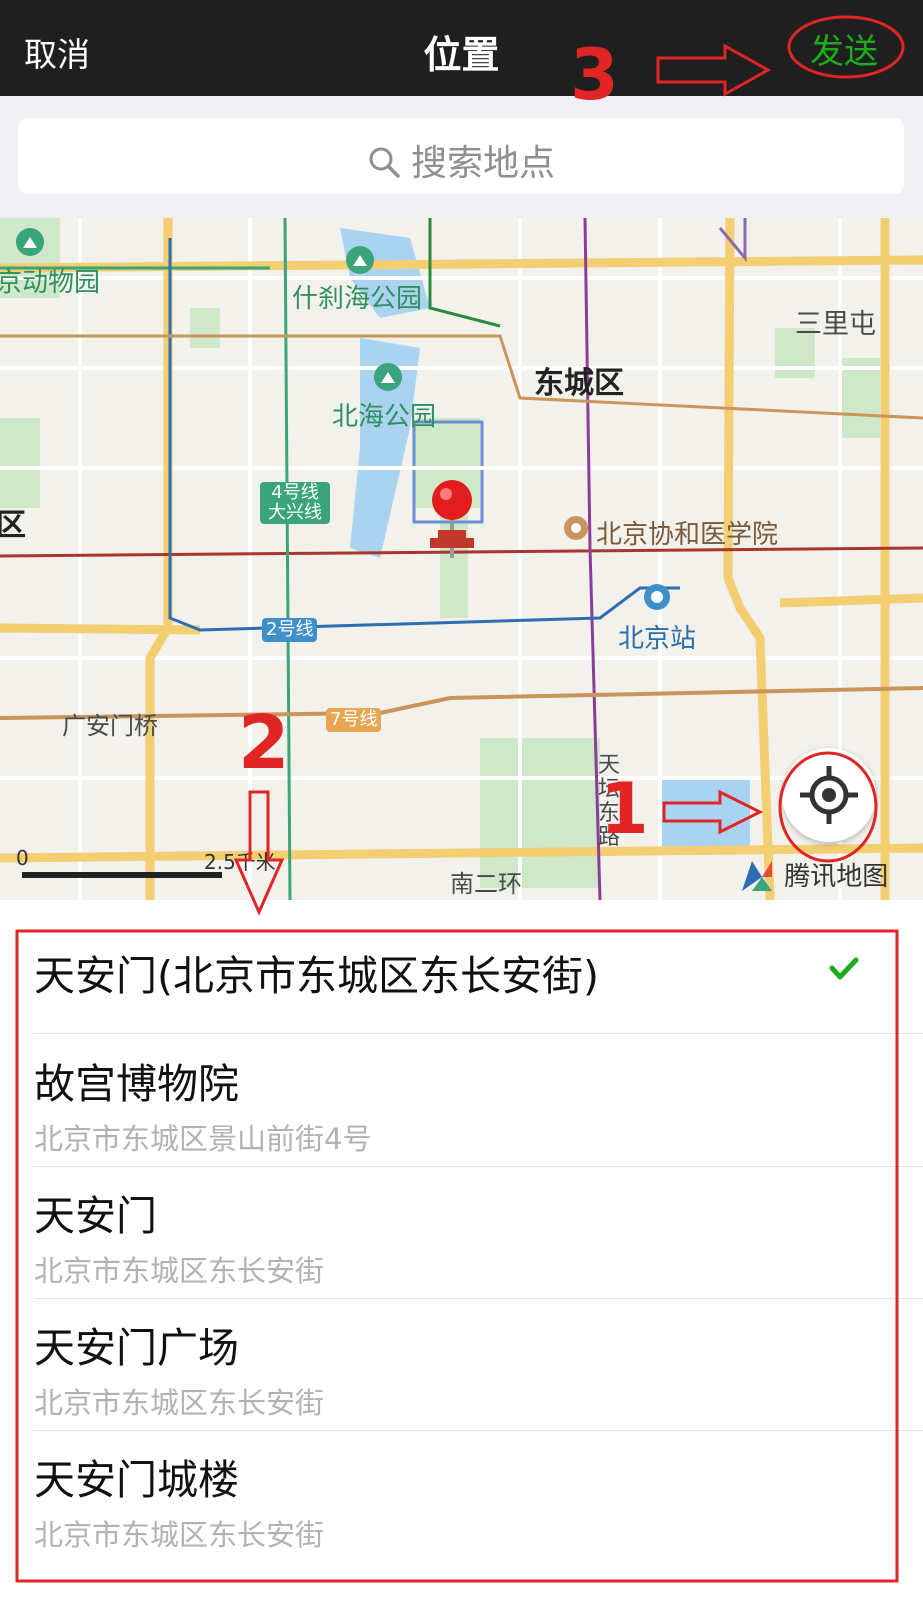 The image size is (923, 1600). What do you see at coordinates (464, 1236) in the screenshot?
I see `result-item-2: 天安门 北京市东城区东长安街` at bounding box center [464, 1236].